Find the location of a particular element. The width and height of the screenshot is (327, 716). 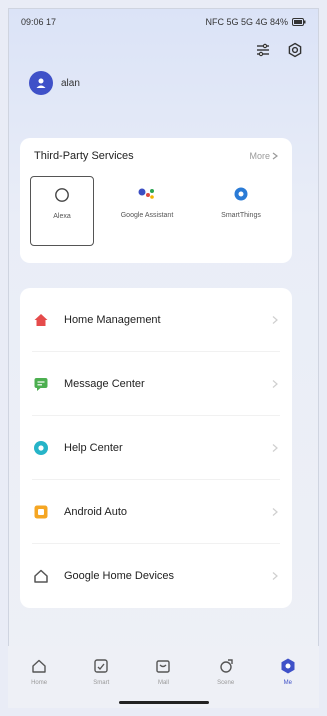

alexa-icon is located at coordinates (62, 195).